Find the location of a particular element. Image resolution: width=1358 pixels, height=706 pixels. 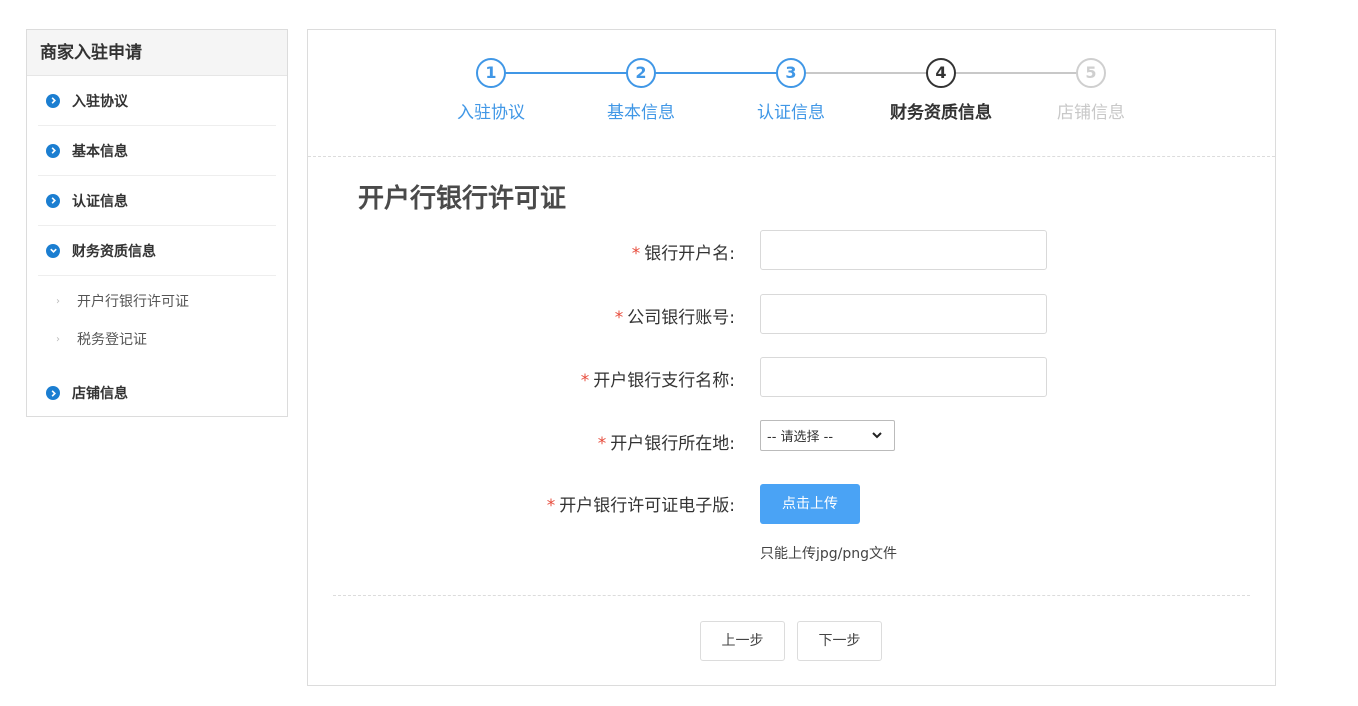

field-label-text: 开户银行支行名称: is located at coordinates (664, 381).